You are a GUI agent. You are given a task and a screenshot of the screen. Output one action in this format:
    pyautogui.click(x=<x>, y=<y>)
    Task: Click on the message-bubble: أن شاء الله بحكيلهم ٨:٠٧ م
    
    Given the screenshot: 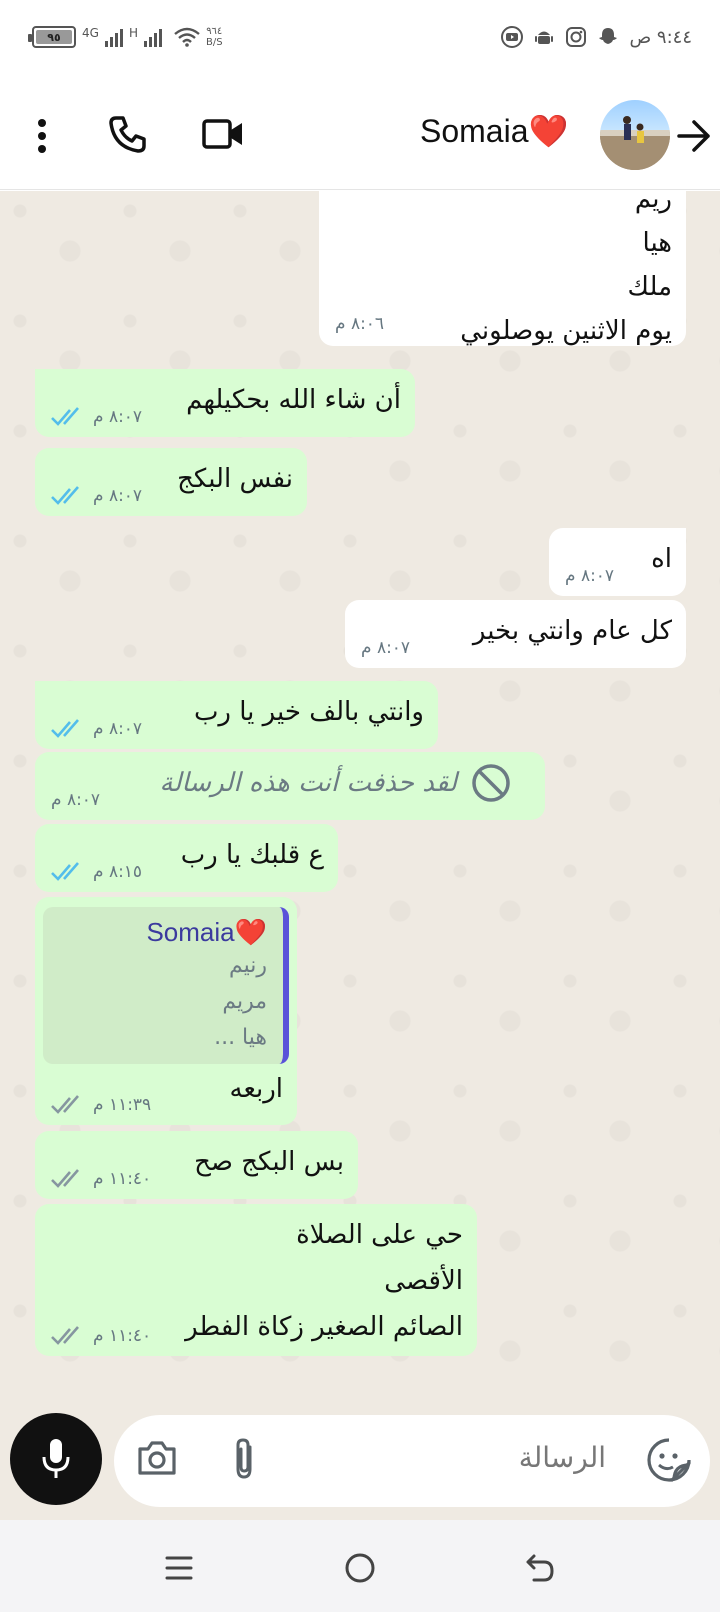 What is the action you would take?
    pyautogui.click(x=225, y=403)
    